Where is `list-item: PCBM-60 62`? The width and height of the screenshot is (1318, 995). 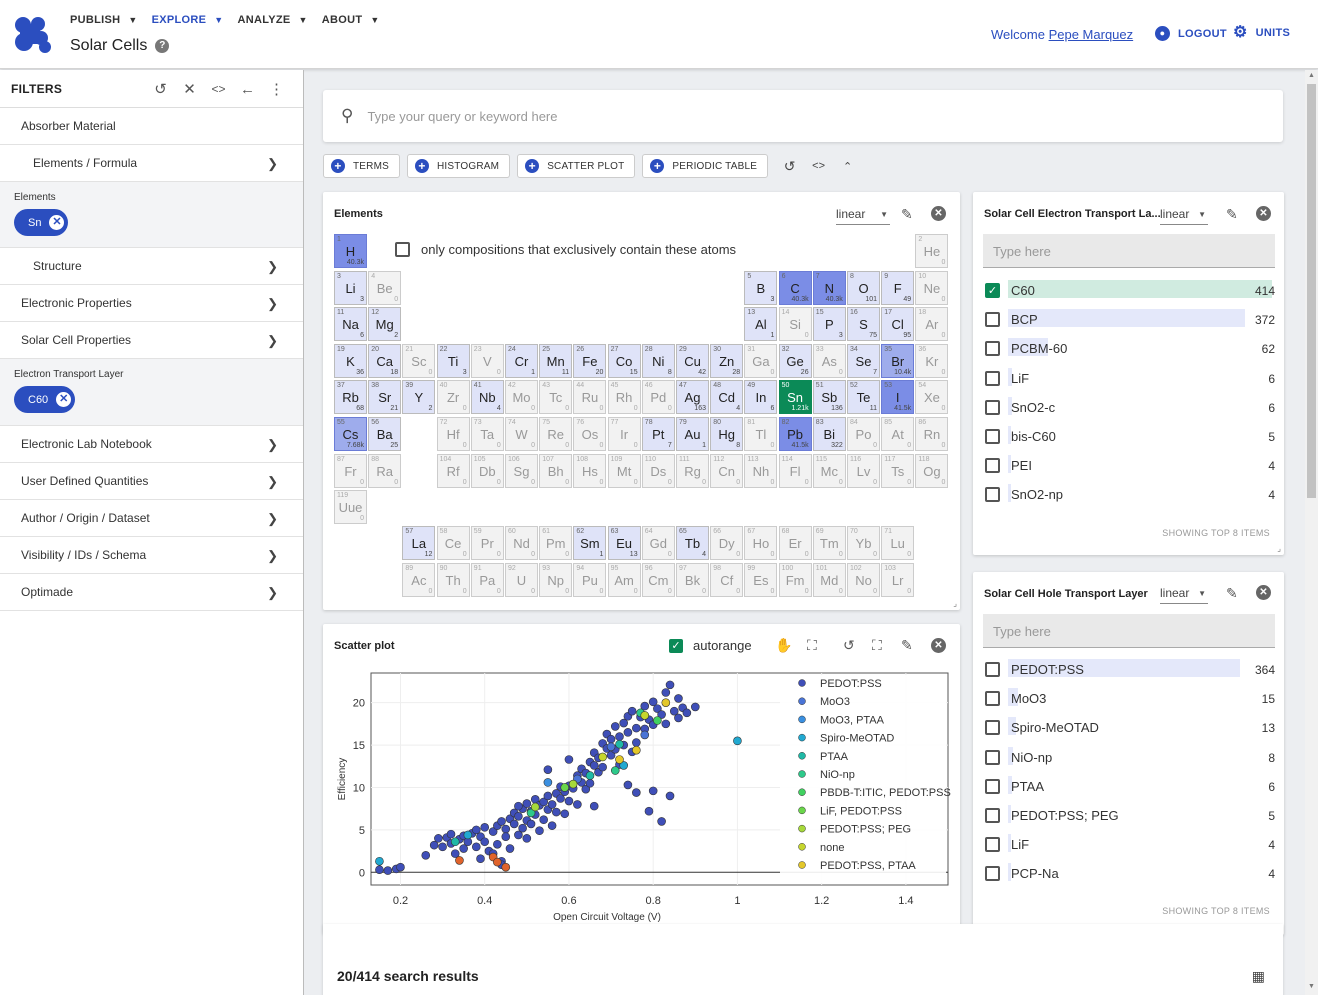
list-item: PCBM-60 62 is located at coordinates (1129, 349).